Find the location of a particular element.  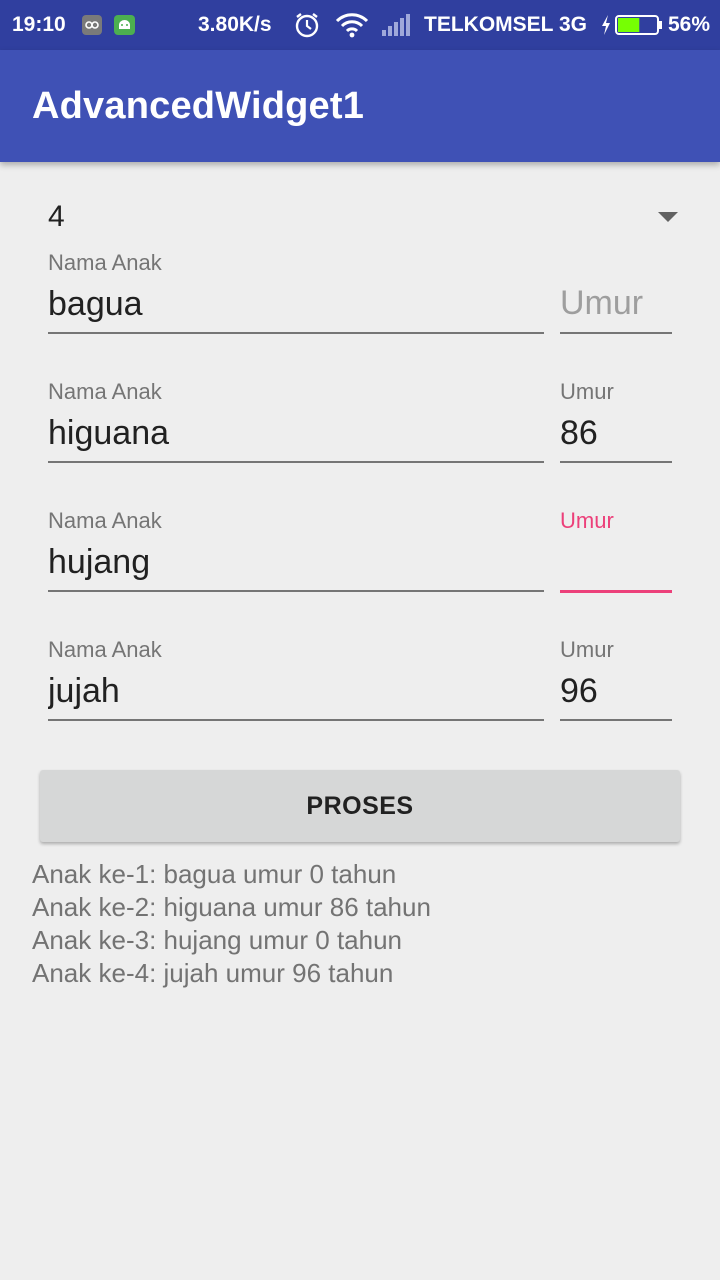

age-field-4: Umur is located at coordinates (616, 685).